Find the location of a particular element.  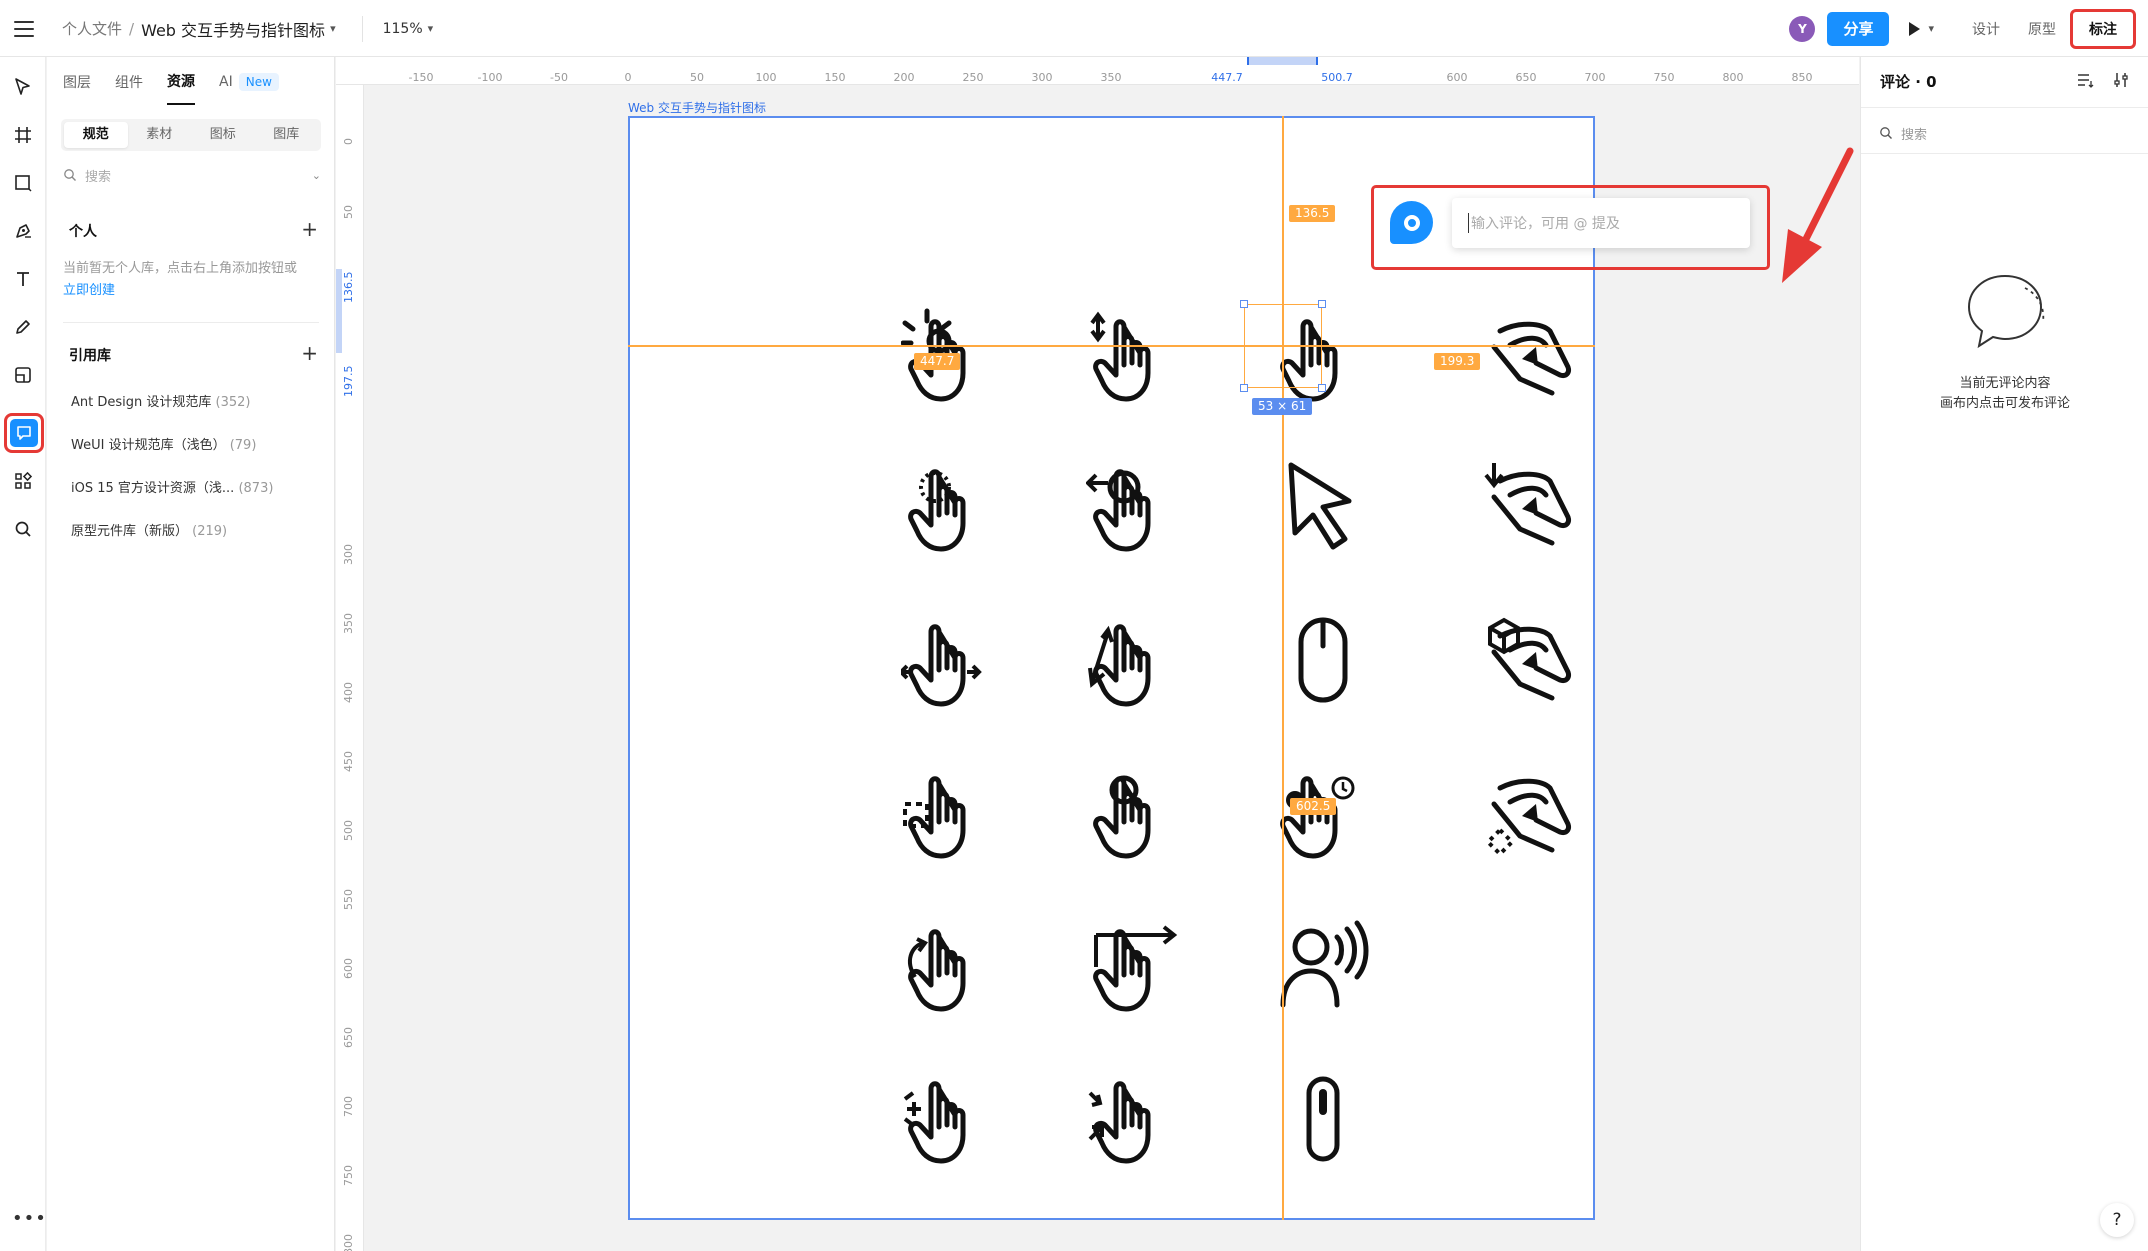

play-icon is located at coordinates (1915, 28).